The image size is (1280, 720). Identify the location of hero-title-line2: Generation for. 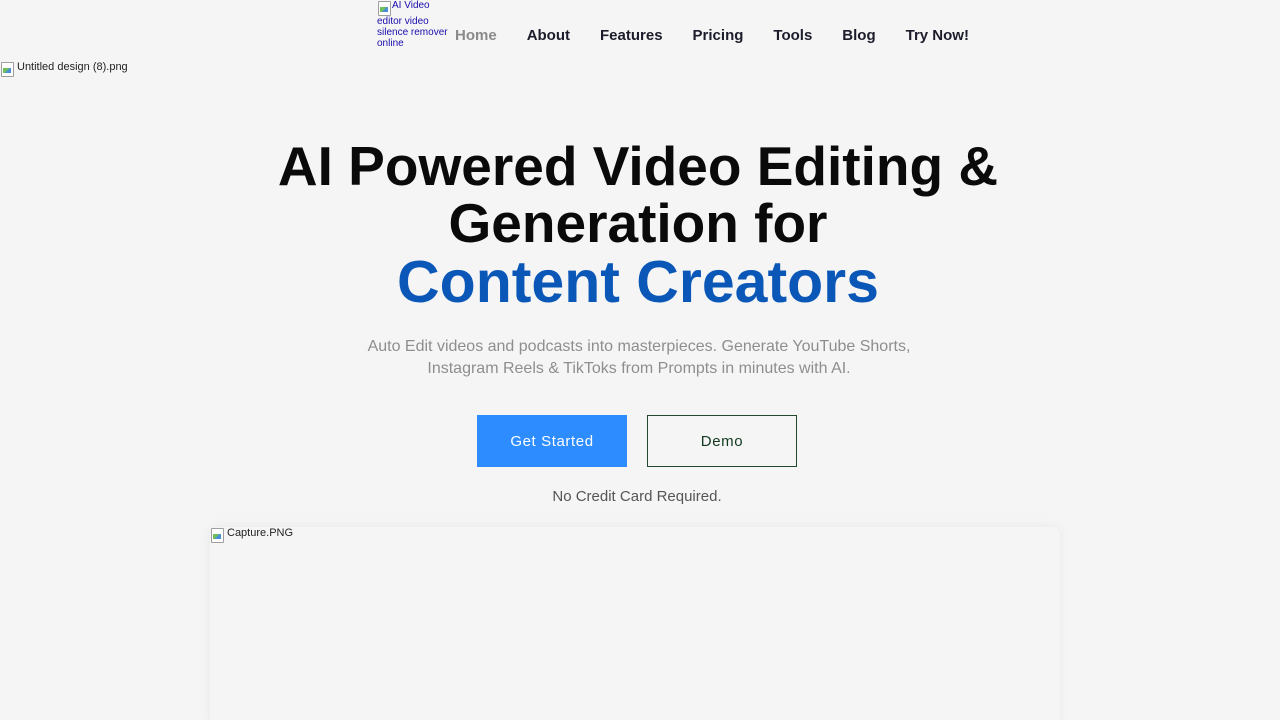
(638, 223).